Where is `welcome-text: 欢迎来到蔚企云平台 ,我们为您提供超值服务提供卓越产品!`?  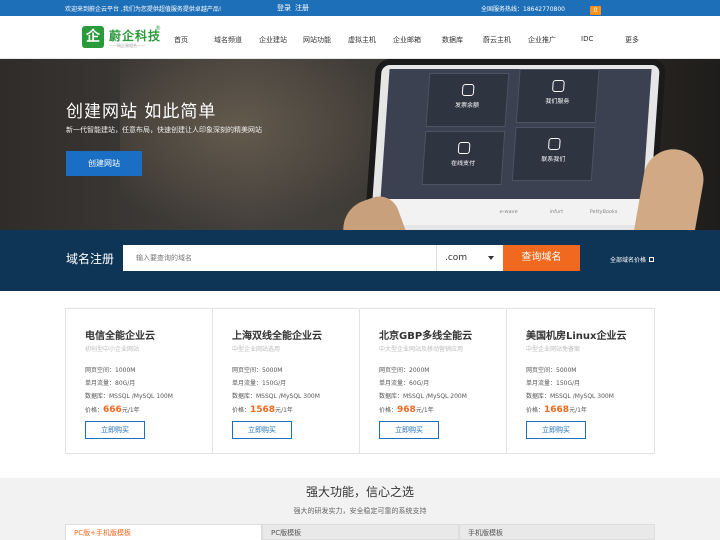
welcome-text: 欢迎来到蔚企云平台 ,我们为您提供超值服务提供卓越产品! is located at coordinates (143, 9).